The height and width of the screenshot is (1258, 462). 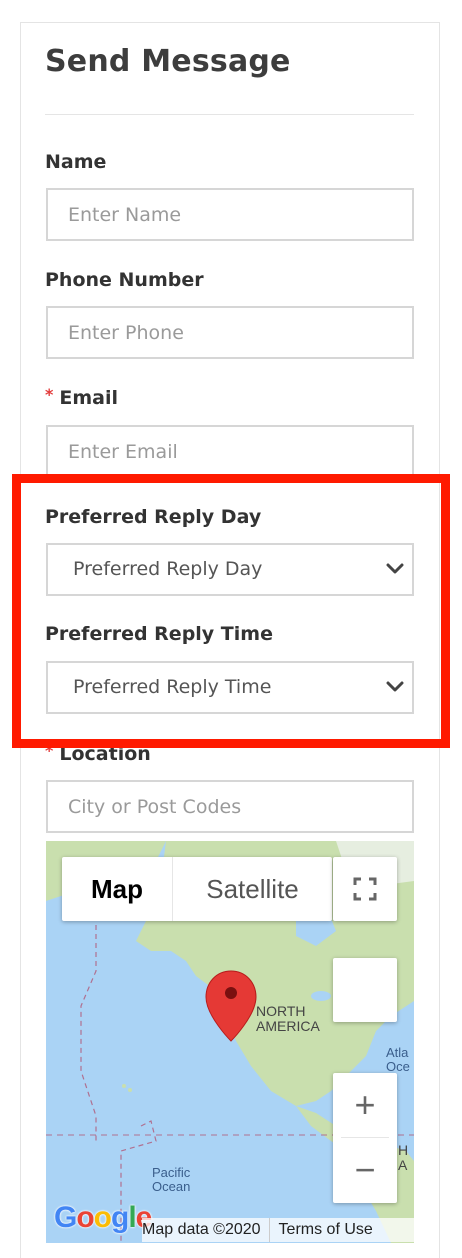 What do you see at coordinates (397, 1052) in the screenshot?
I see `atlantic-label-line1: Atla` at bounding box center [397, 1052].